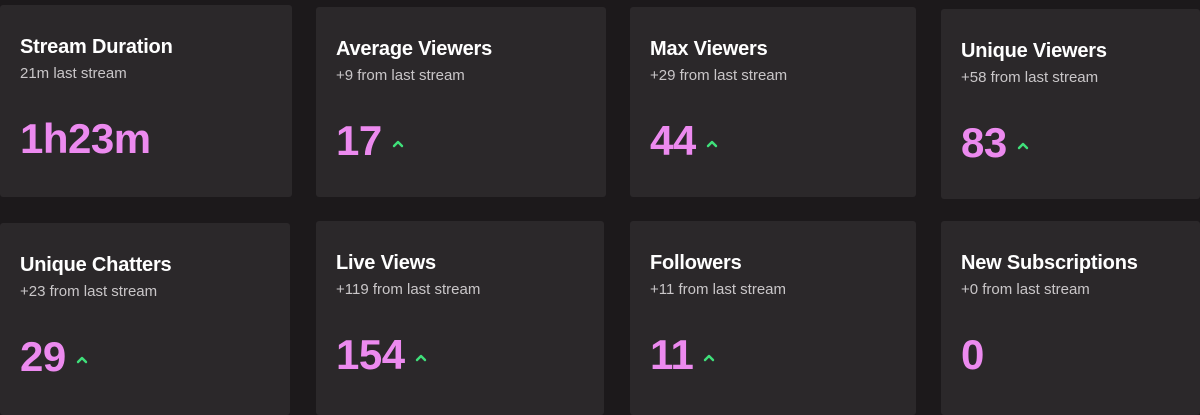  Describe the element at coordinates (43, 356) in the screenshot. I see `stat-value: 29` at that location.